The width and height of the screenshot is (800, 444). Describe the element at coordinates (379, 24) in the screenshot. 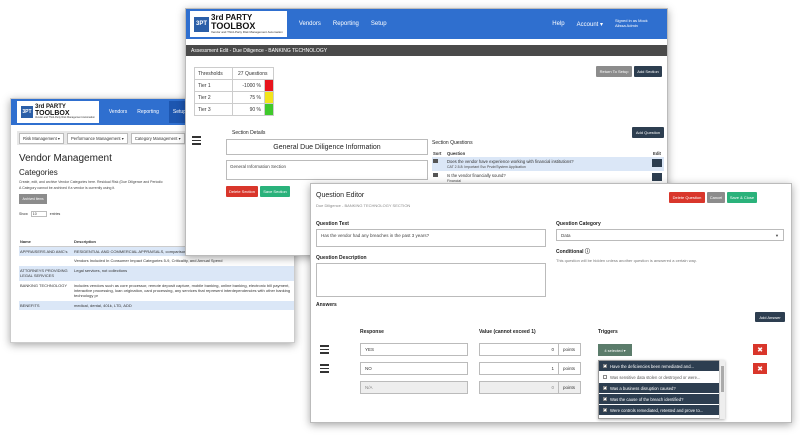

I see `nav-setup: Setup` at that location.